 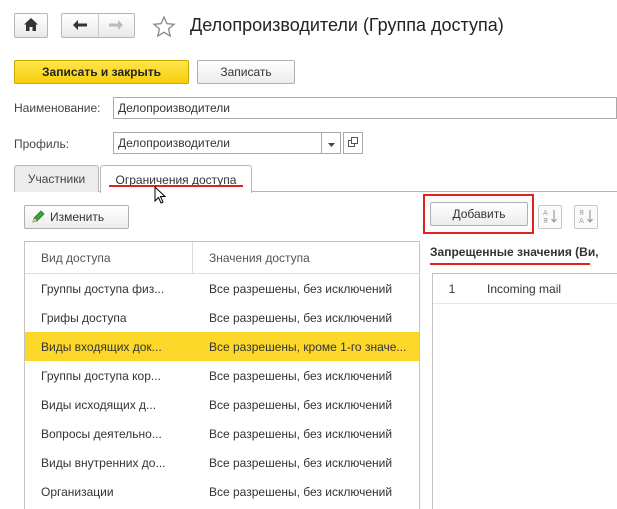 I want to click on restricted-values-title: Запрещенные значения (Ви,, so click(x=514, y=252).